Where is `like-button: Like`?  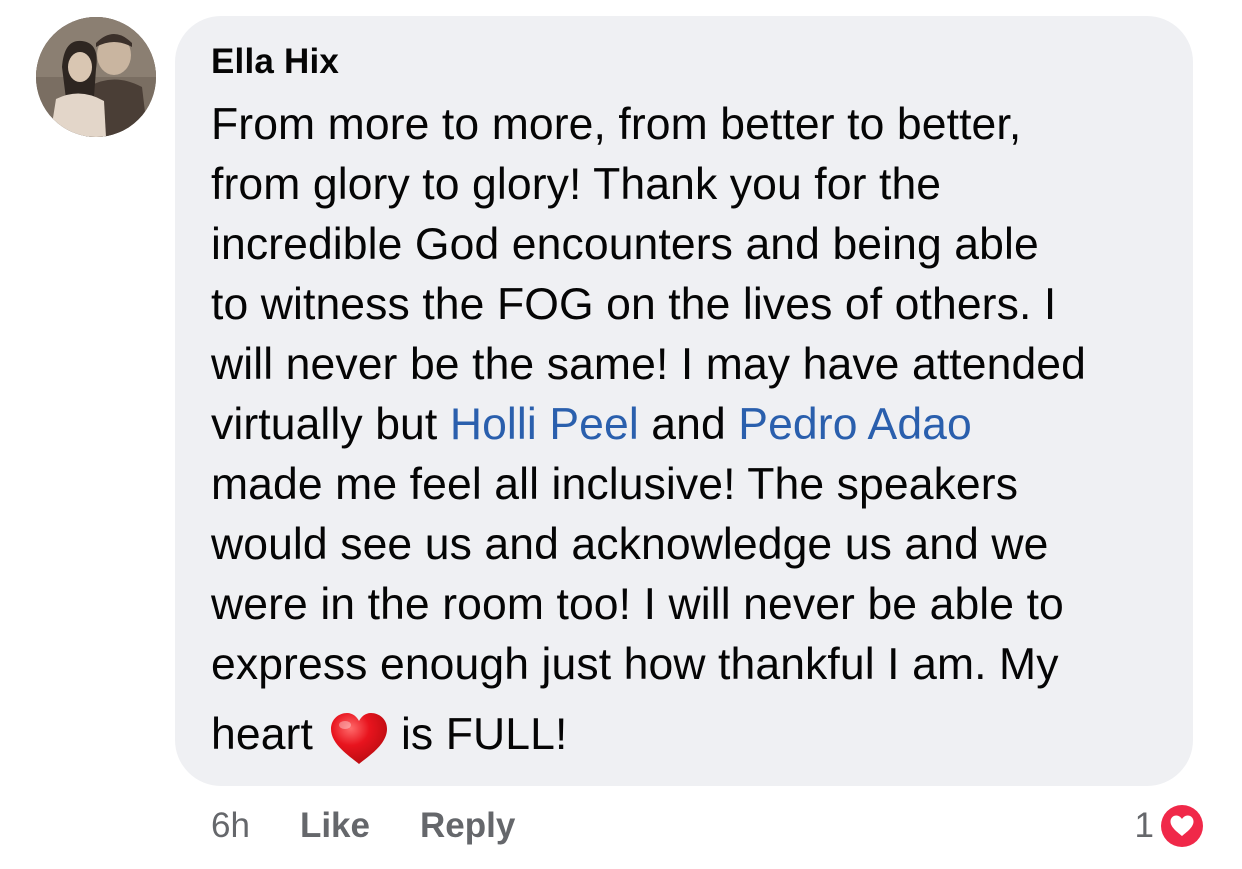 like-button: Like is located at coordinates (335, 826).